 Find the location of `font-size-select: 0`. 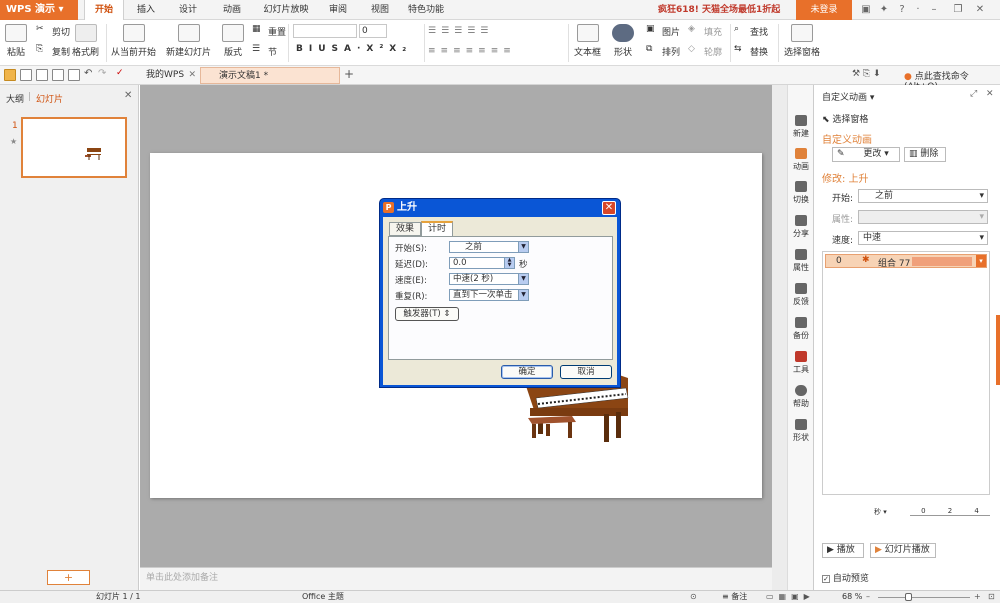

font-size-select: 0 is located at coordinates (373, 31).